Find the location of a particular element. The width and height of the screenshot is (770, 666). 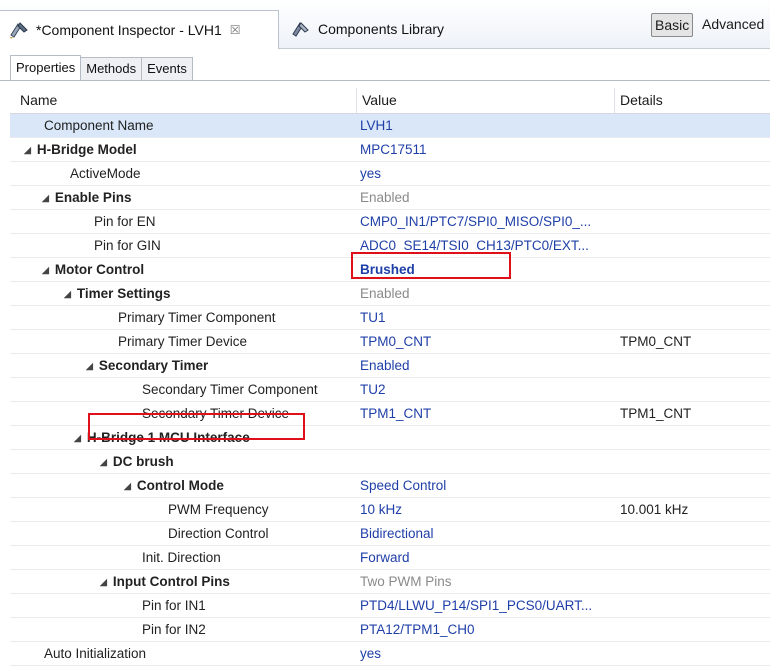

table-row: ◢ H-Bridge Model MPC17511 is located at coordinates (390, 150).